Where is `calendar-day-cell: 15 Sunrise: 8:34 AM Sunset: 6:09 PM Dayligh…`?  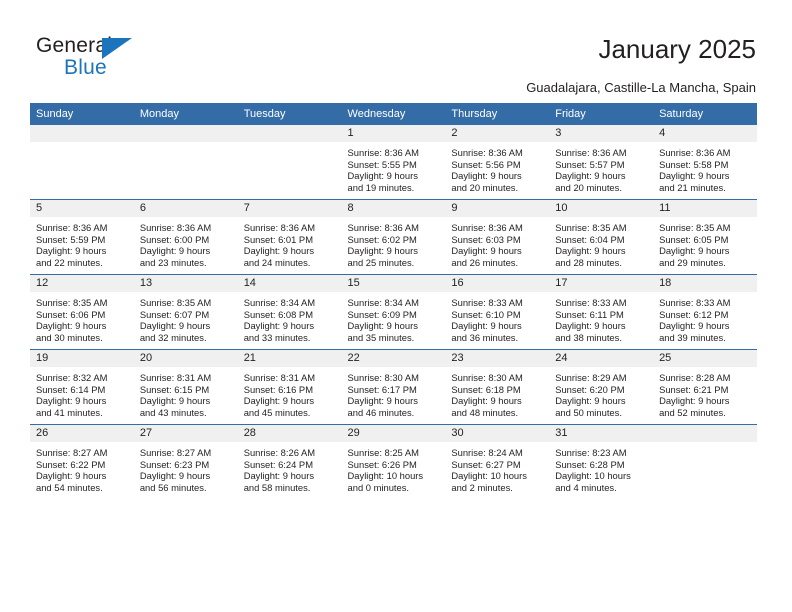
calendar-day-cell: 15 Sunrise: 8:34 AM Sunset: 6:09 PM Dayligh… is located at coordinates (393, 312).